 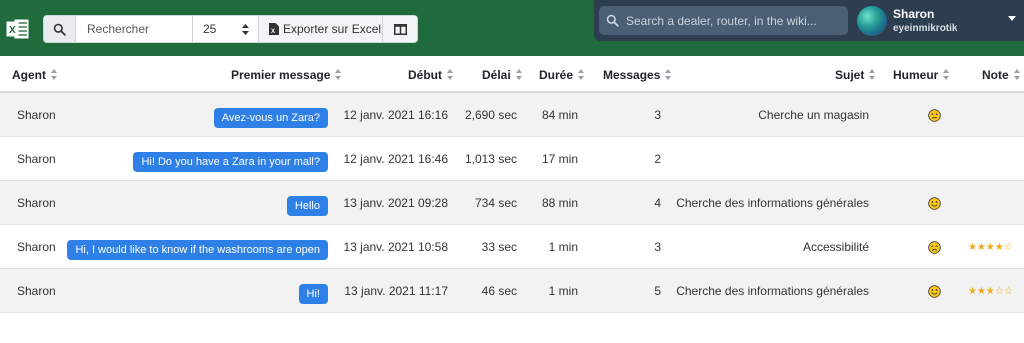 What do you see at coordinates (835, 247) in the screenshot?
I see `subject-cell: Accessibilité` at bounding box center [835, 247].